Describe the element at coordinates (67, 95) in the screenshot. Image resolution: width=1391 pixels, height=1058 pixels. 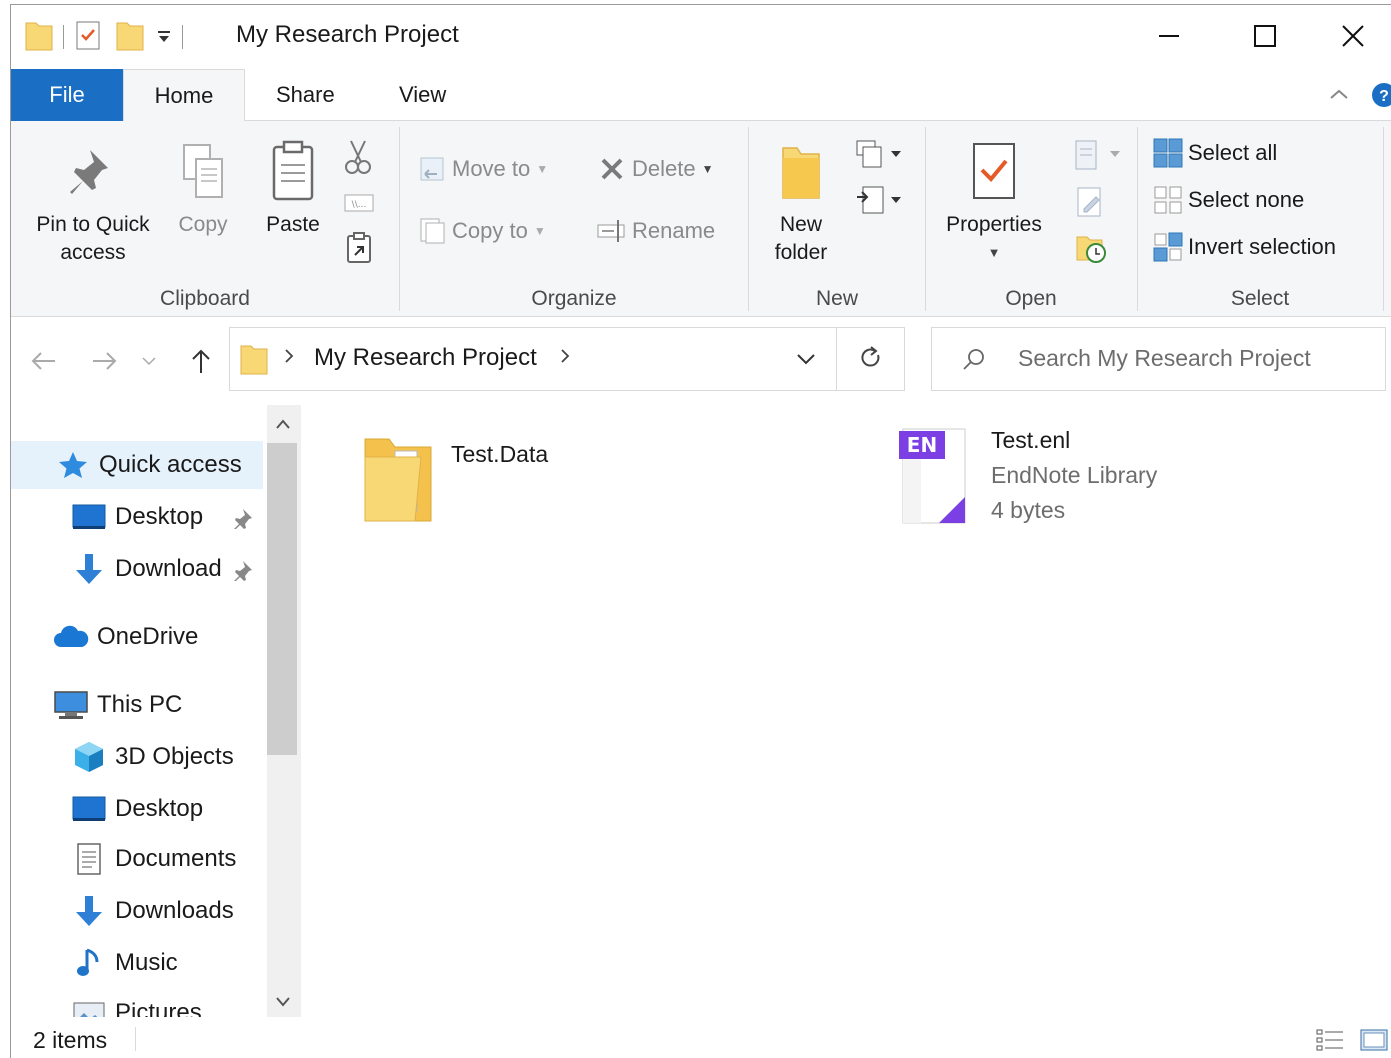
I see `tab-file: File` at that location.